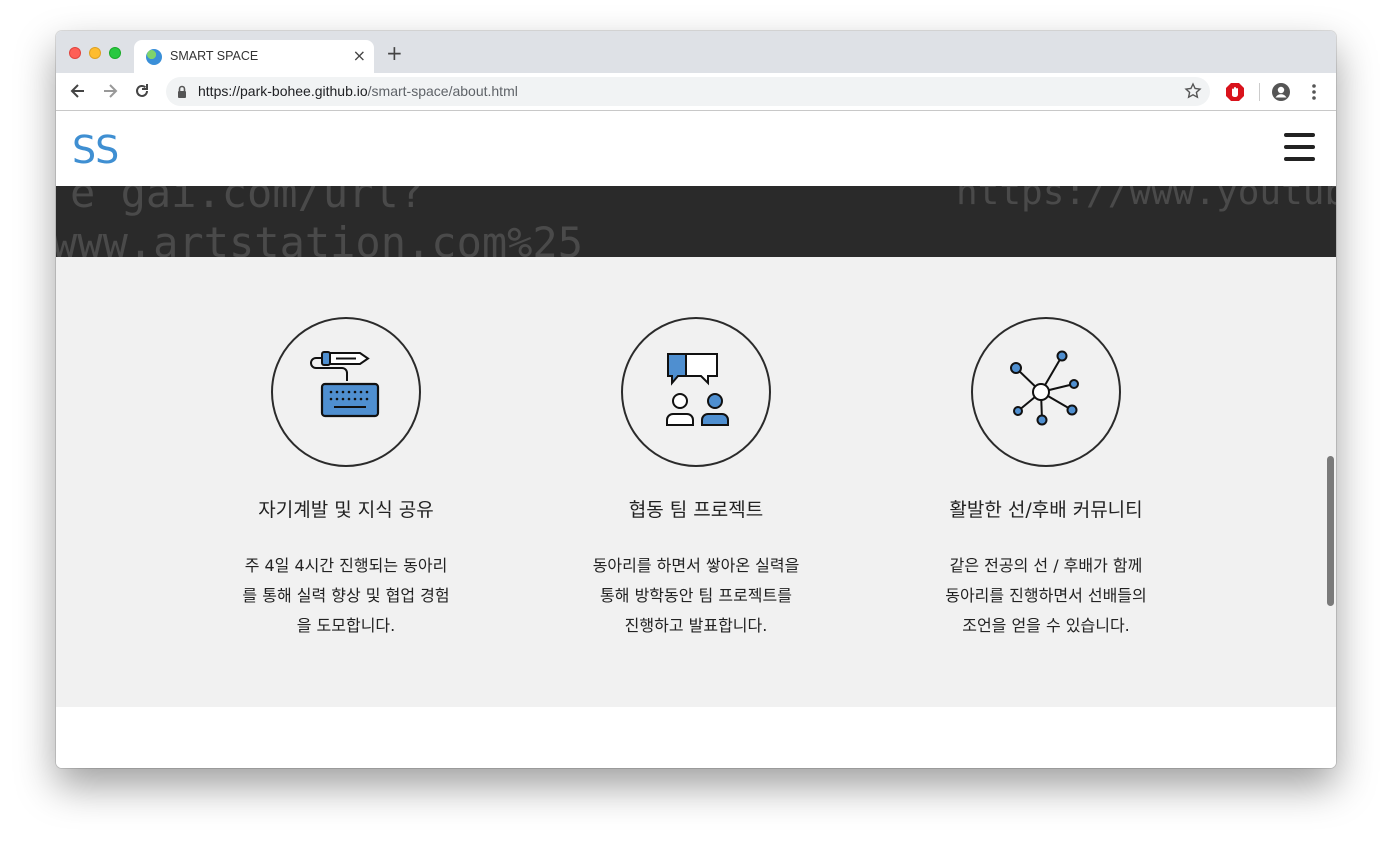  Describe the element at coordinates (346, 565) in the screenshot. I see `feature-desc-line: 주 4일 4시간 진행되는 동아리` at that location.